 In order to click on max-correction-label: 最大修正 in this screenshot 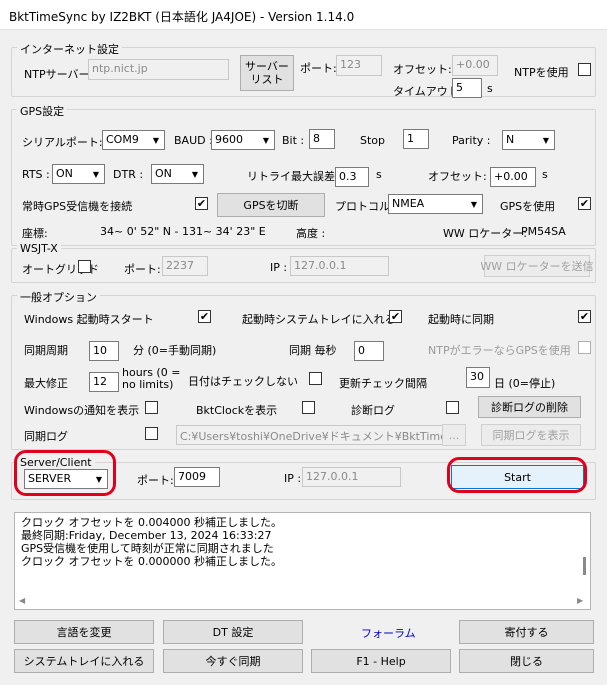, I will do `click(46, 383)`.